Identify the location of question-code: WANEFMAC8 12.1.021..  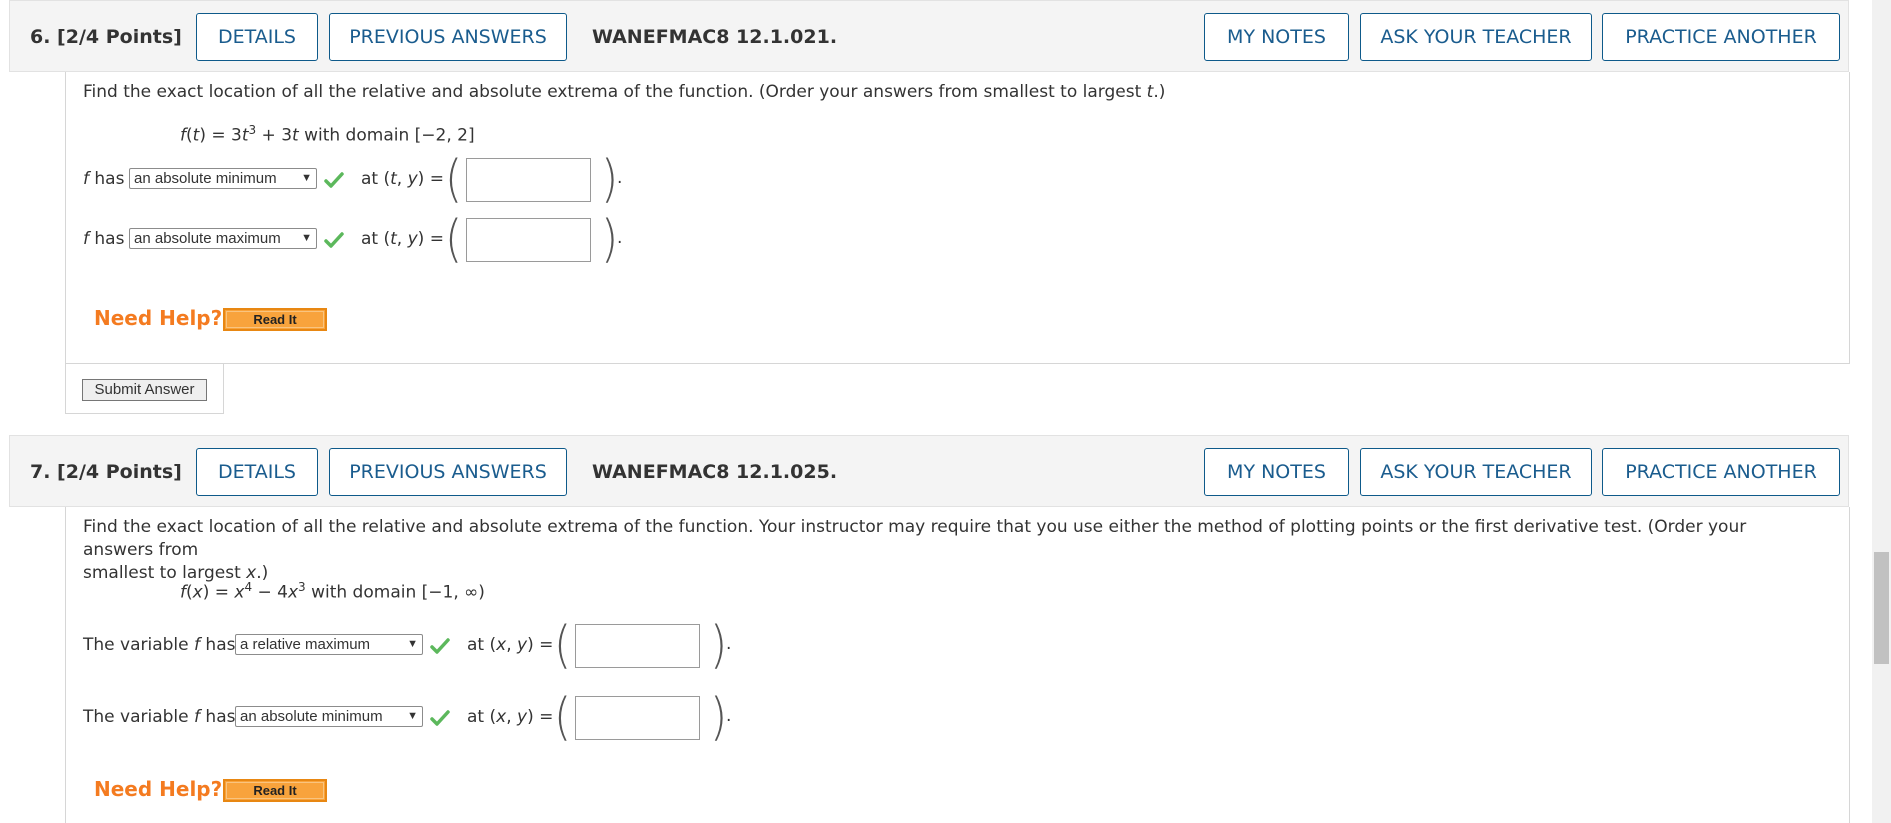
(715, 37).